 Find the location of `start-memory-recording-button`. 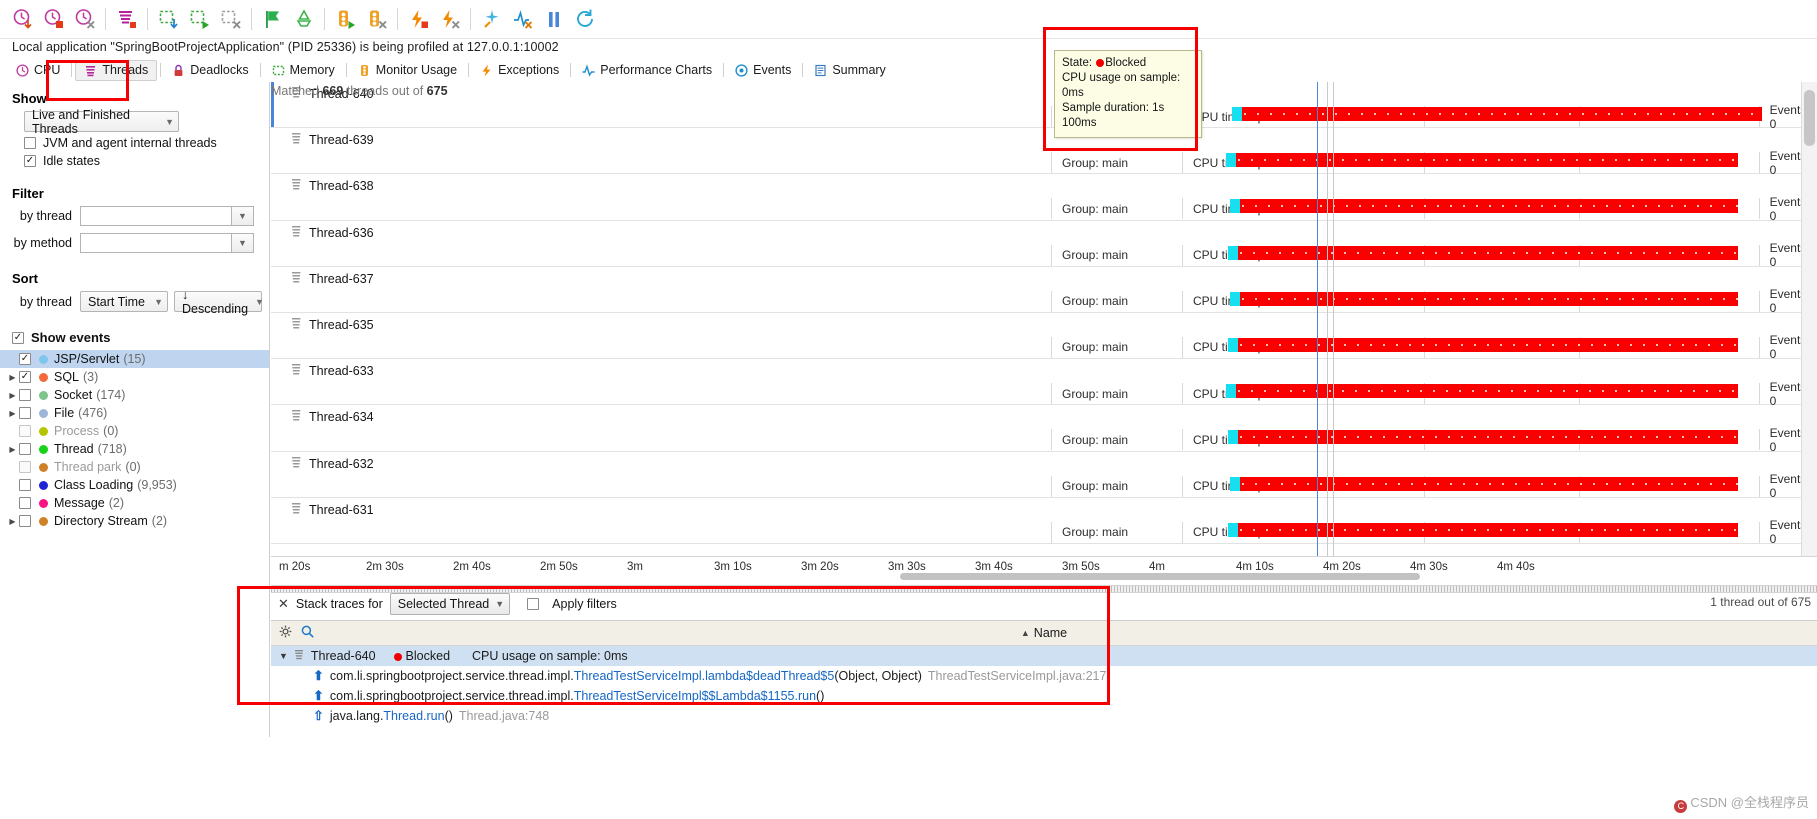

start-memory-recording-button is located at coordinates (168, 19).